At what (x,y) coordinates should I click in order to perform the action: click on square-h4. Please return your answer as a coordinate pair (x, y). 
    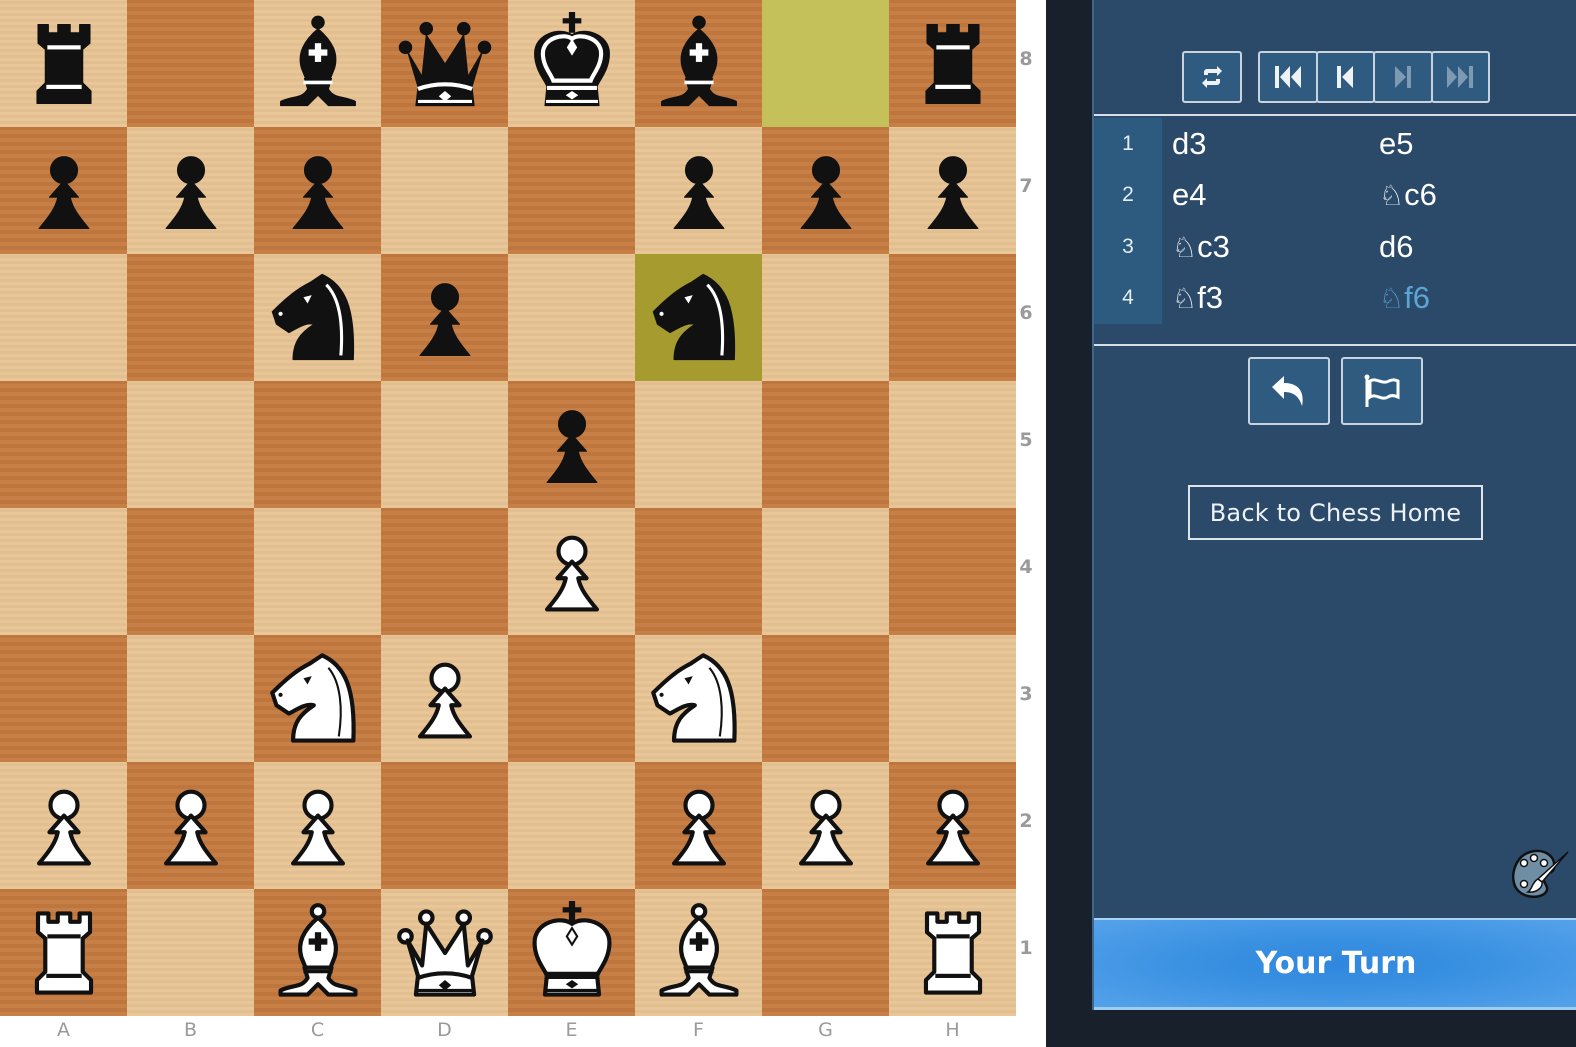
    Looking at the image, I should click on (952, 571).